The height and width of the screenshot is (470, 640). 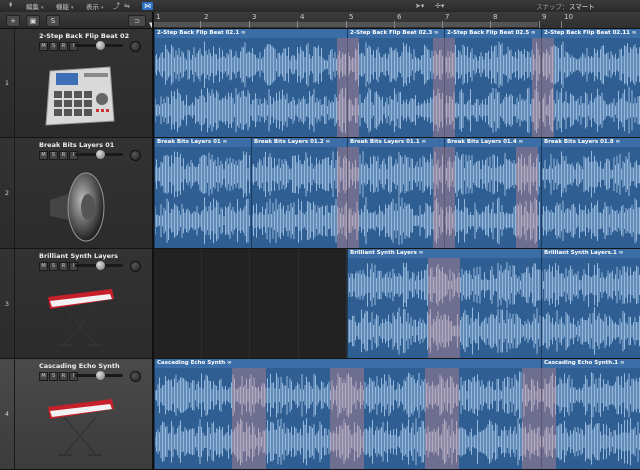 What do you see at coordinates (302, 17) in the screenshot?
I see `ruler-bar-number: 4` at bounding box center [302, 17].